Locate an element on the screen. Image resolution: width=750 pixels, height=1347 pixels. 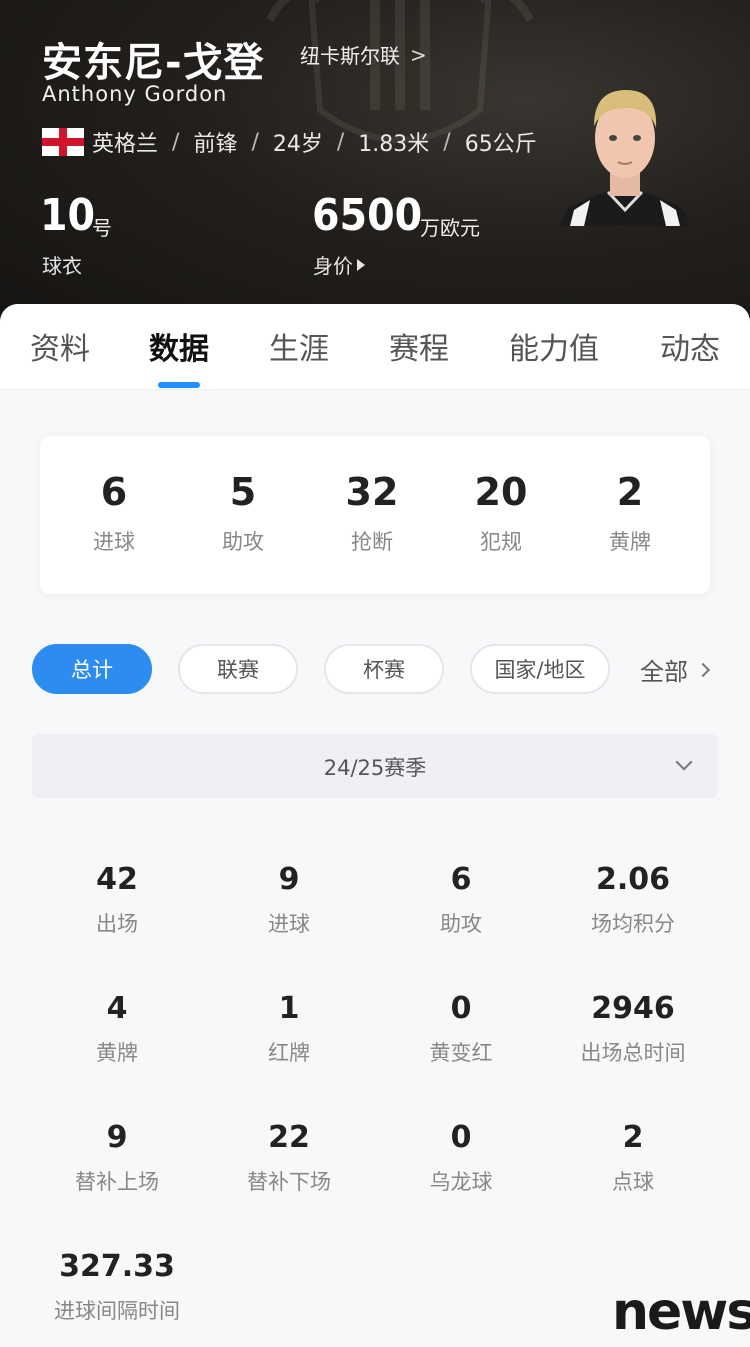
stat-cell: 6 助攻 is located at coordinates (461, 900).